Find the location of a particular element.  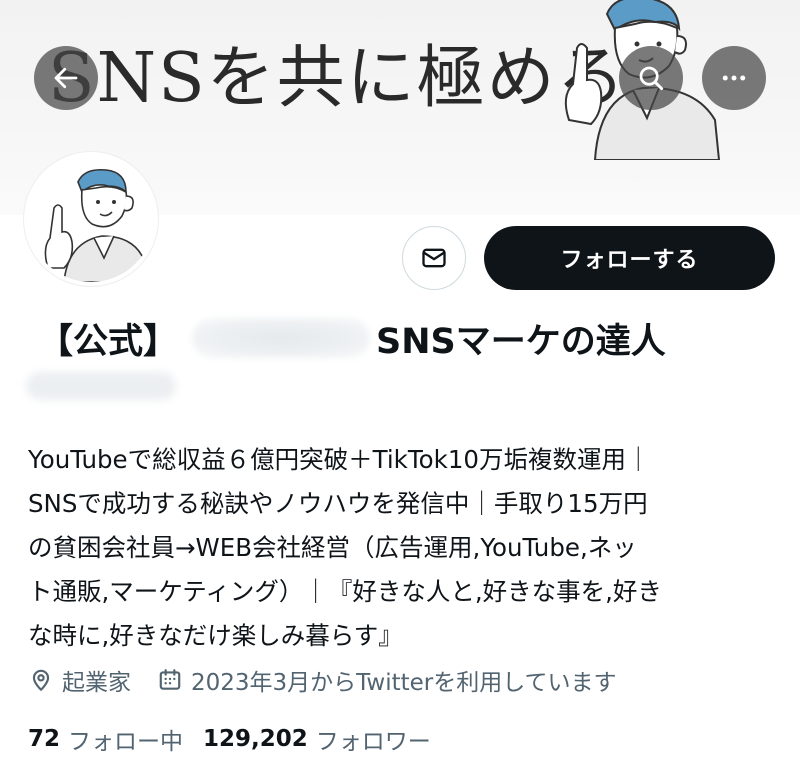

bio-line: ト通販,マーケティング）｜『好きな人と,好きな事を,好き is located at coordinates (345, 591).